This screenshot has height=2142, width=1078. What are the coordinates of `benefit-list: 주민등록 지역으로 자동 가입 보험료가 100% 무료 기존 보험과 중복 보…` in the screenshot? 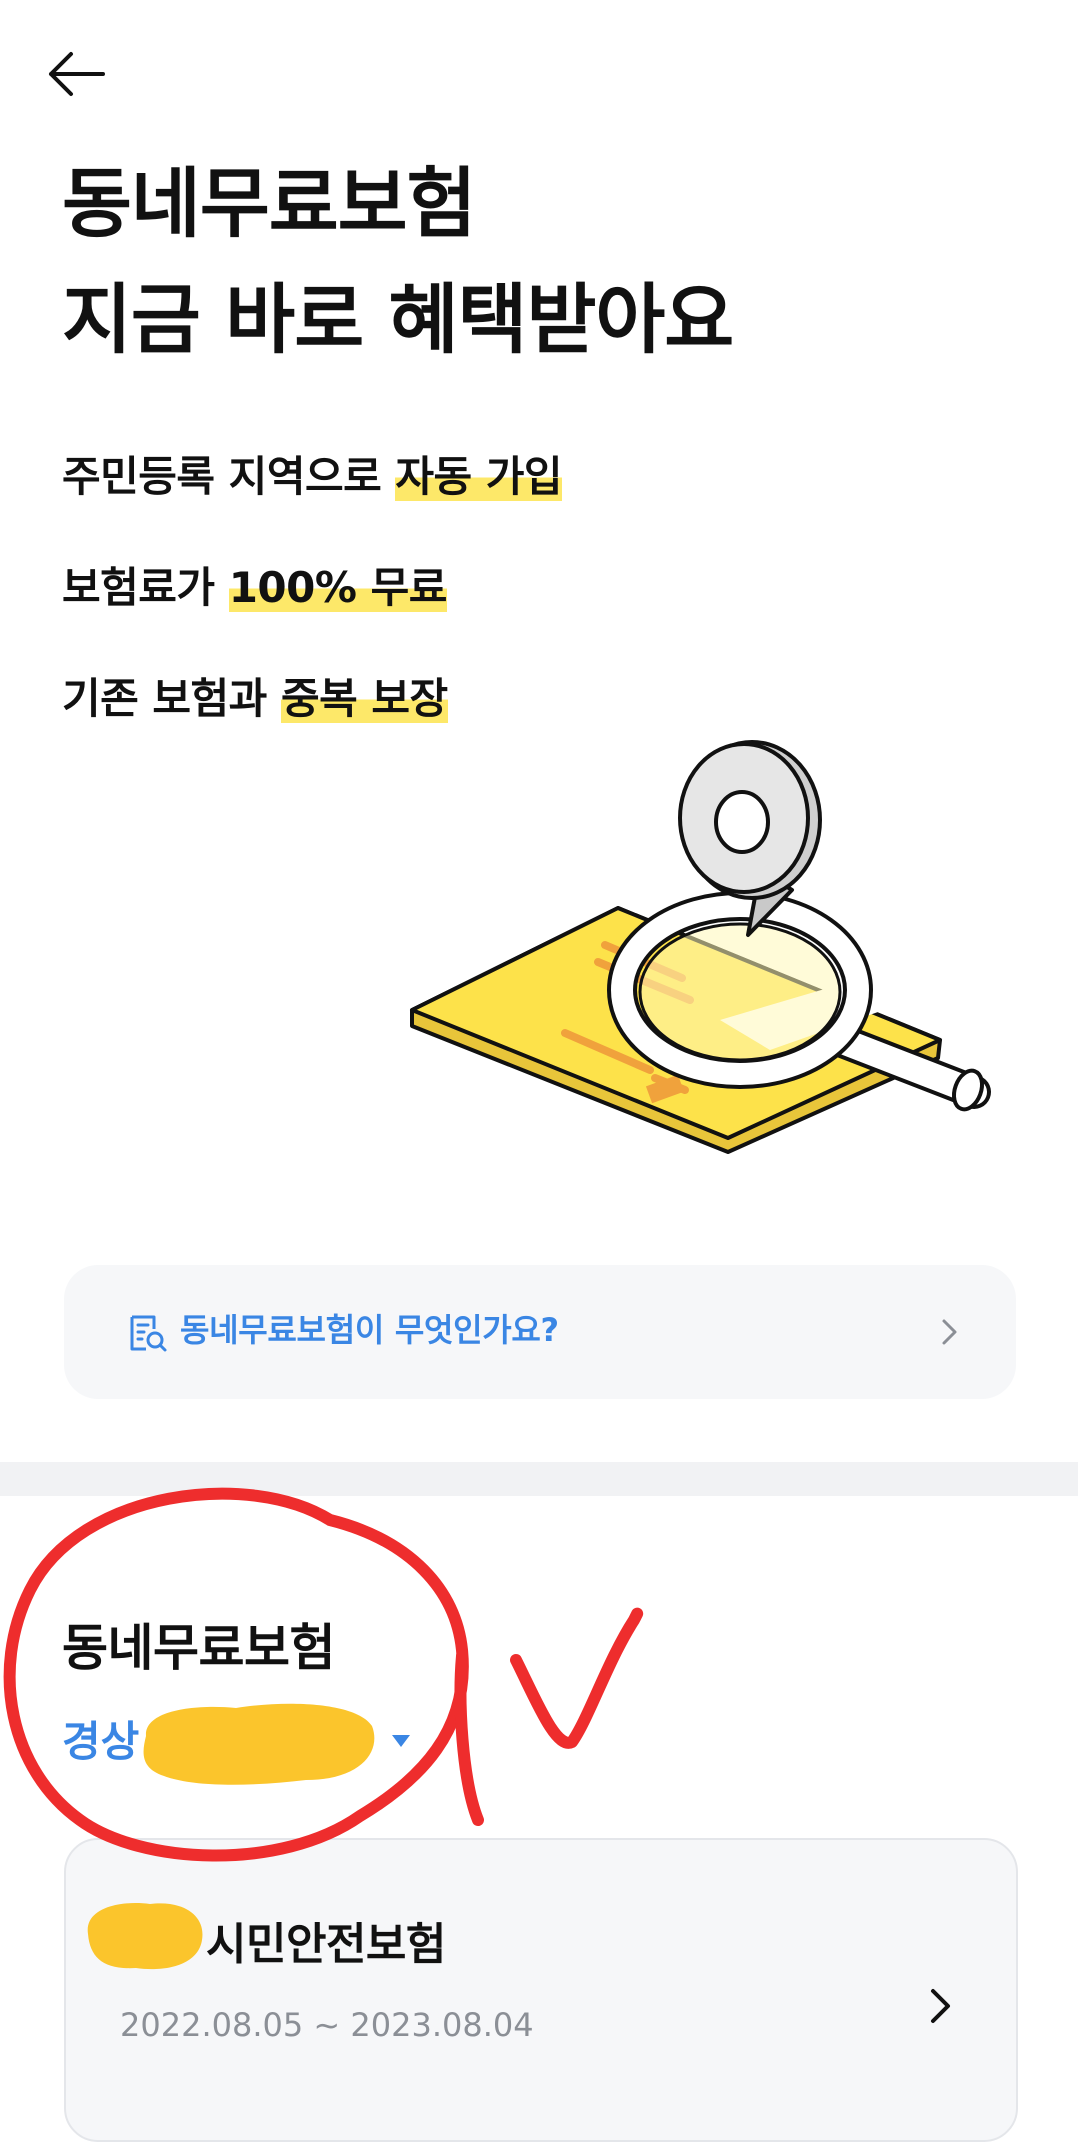 It's located at (312, 616).